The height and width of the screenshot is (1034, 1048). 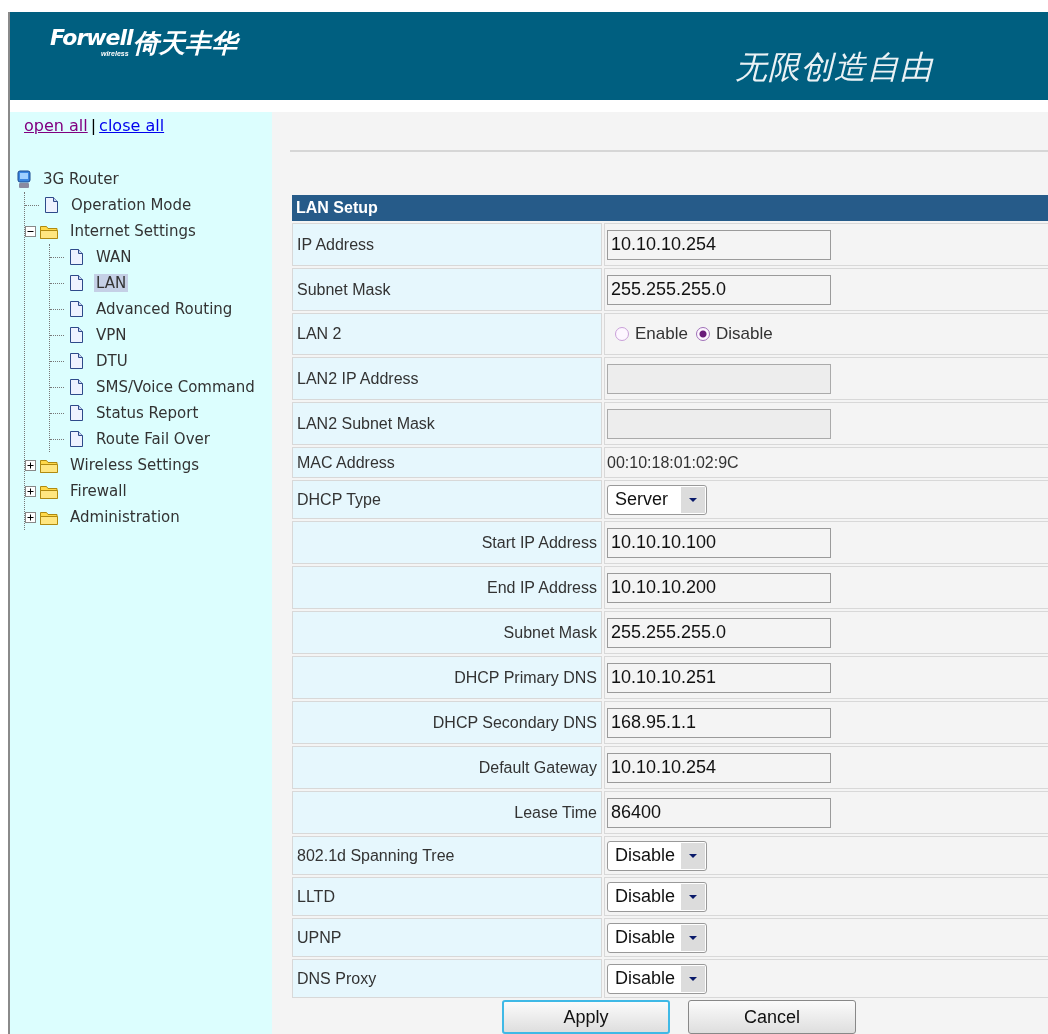 What do you see at coordinates (135, 465) in the screenshot?
I see `tree-item: Wireless Settings` at bounding box center [135, 465].